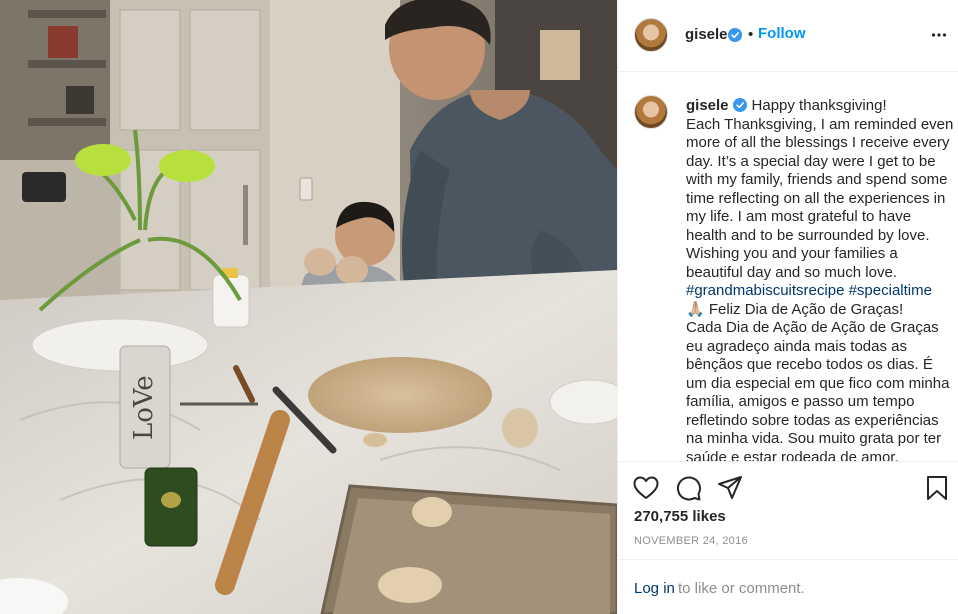 This screenshot has width=958, height=614. Describe the element at coordinates (817, 179) in the screenshot. I see `caption-line: with my family, friends and spend some` at that location.